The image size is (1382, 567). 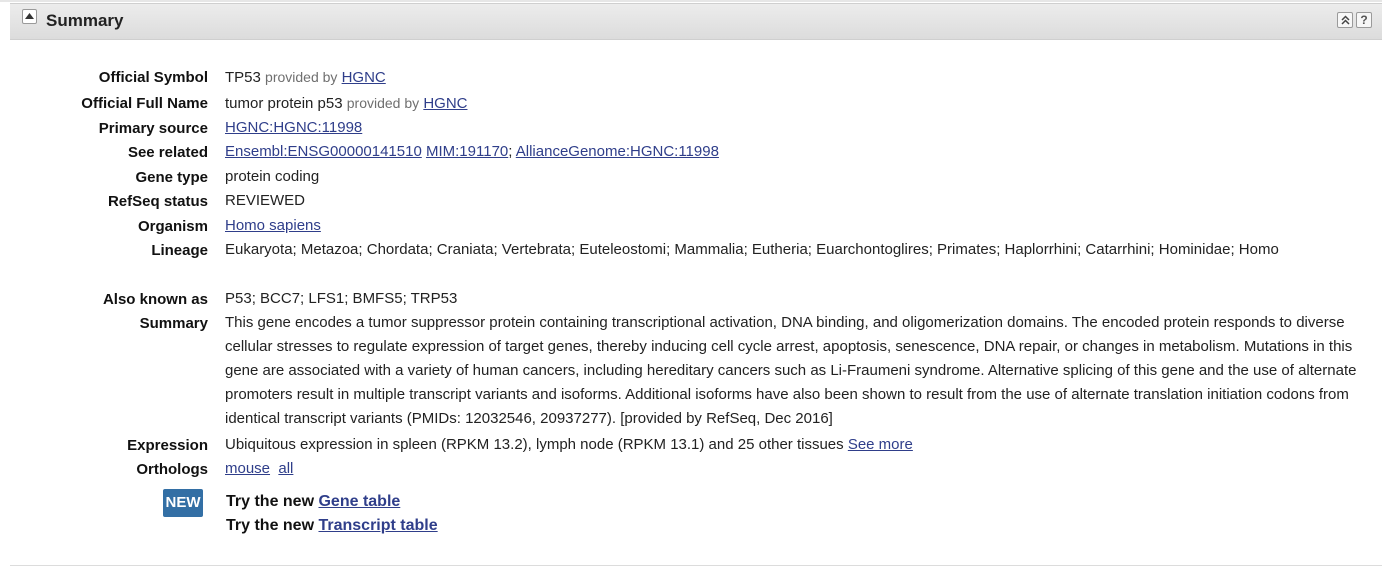 I want to click on field-value: TP53 provided by HGNC, so click(x=305, y=77).